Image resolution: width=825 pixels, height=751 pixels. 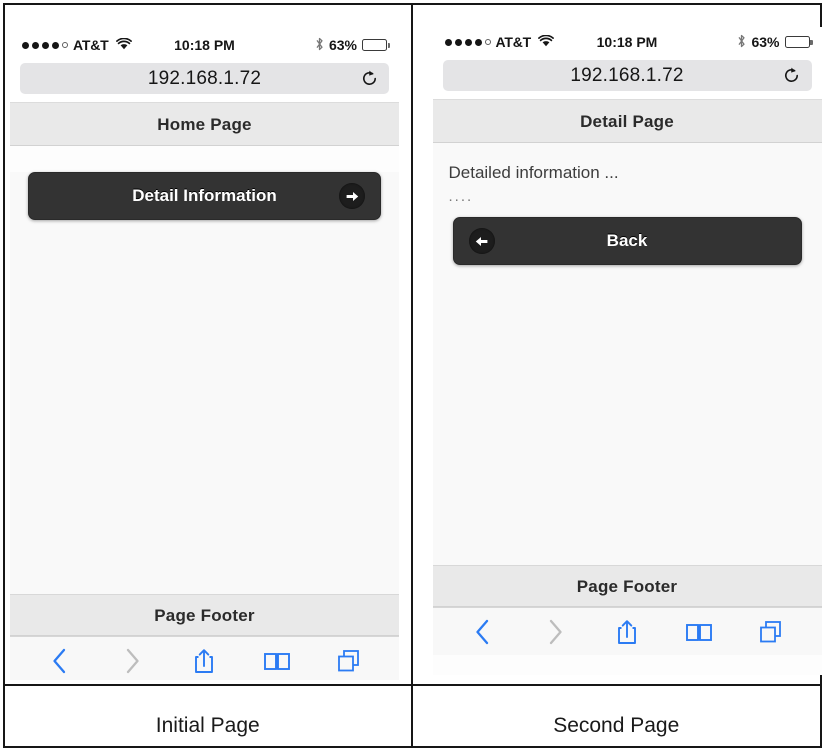 What do you see at coordinates (481, 241) in the screenshot?
I see `arrow-left-icon` at bounding box center [481, 241].